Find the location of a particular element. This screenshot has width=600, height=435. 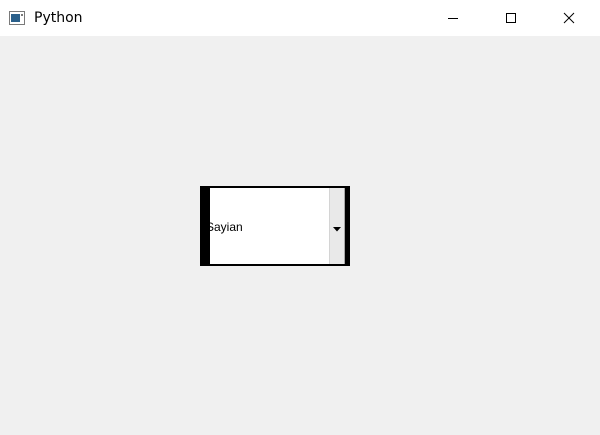

minimize-icon is located at coordinates (453, 18).